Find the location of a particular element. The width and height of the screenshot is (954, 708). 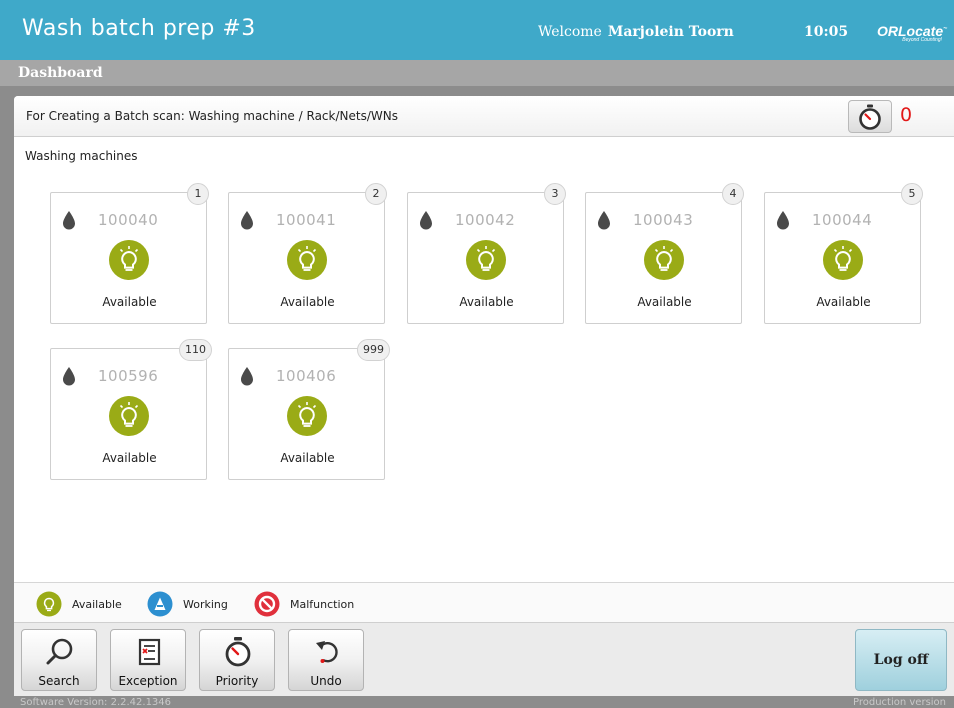

machine-id: 100041 is located at coordinates (306, 220).